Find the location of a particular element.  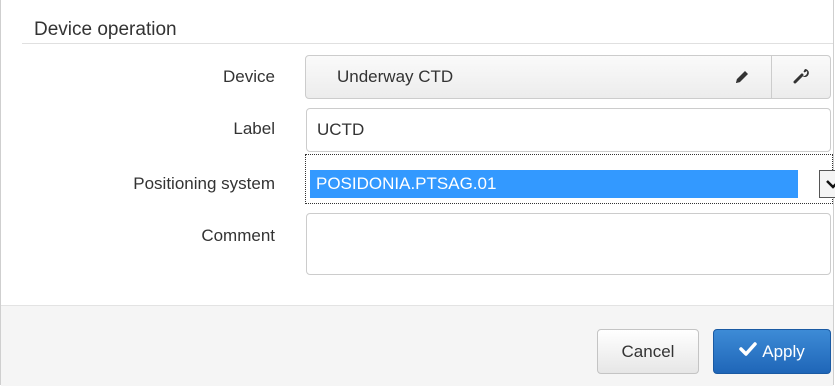

label-field-label: Label is located at coordinates (254, 128).